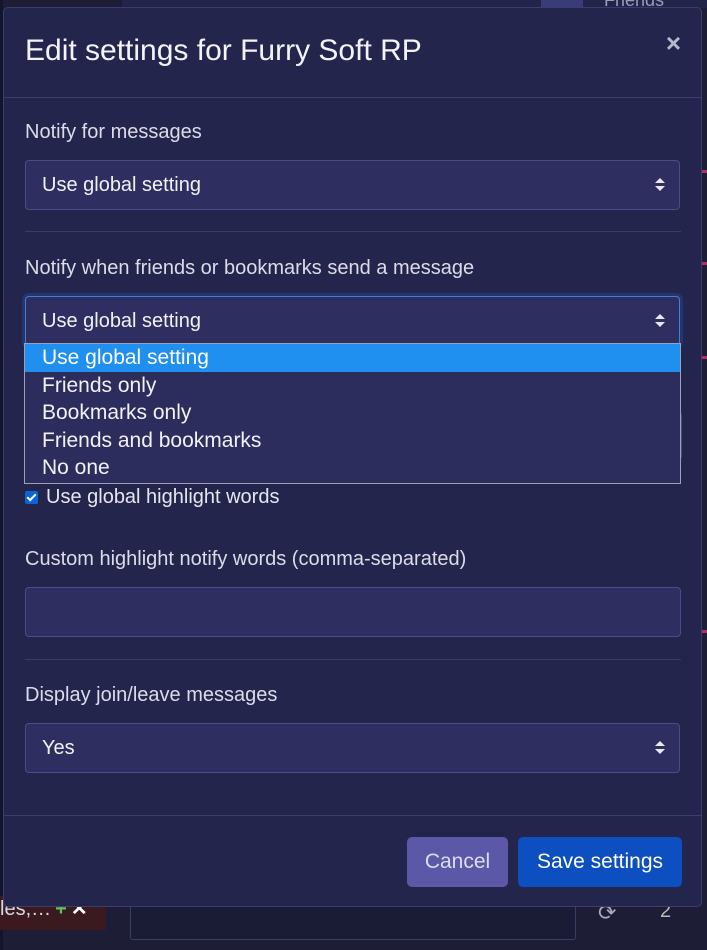 Image resolution: width=707 pixels, height=950 pixels. Describe the element at coordinates (457, 862) in the screenshot. I see `cancel-button: Cancel` at that location.